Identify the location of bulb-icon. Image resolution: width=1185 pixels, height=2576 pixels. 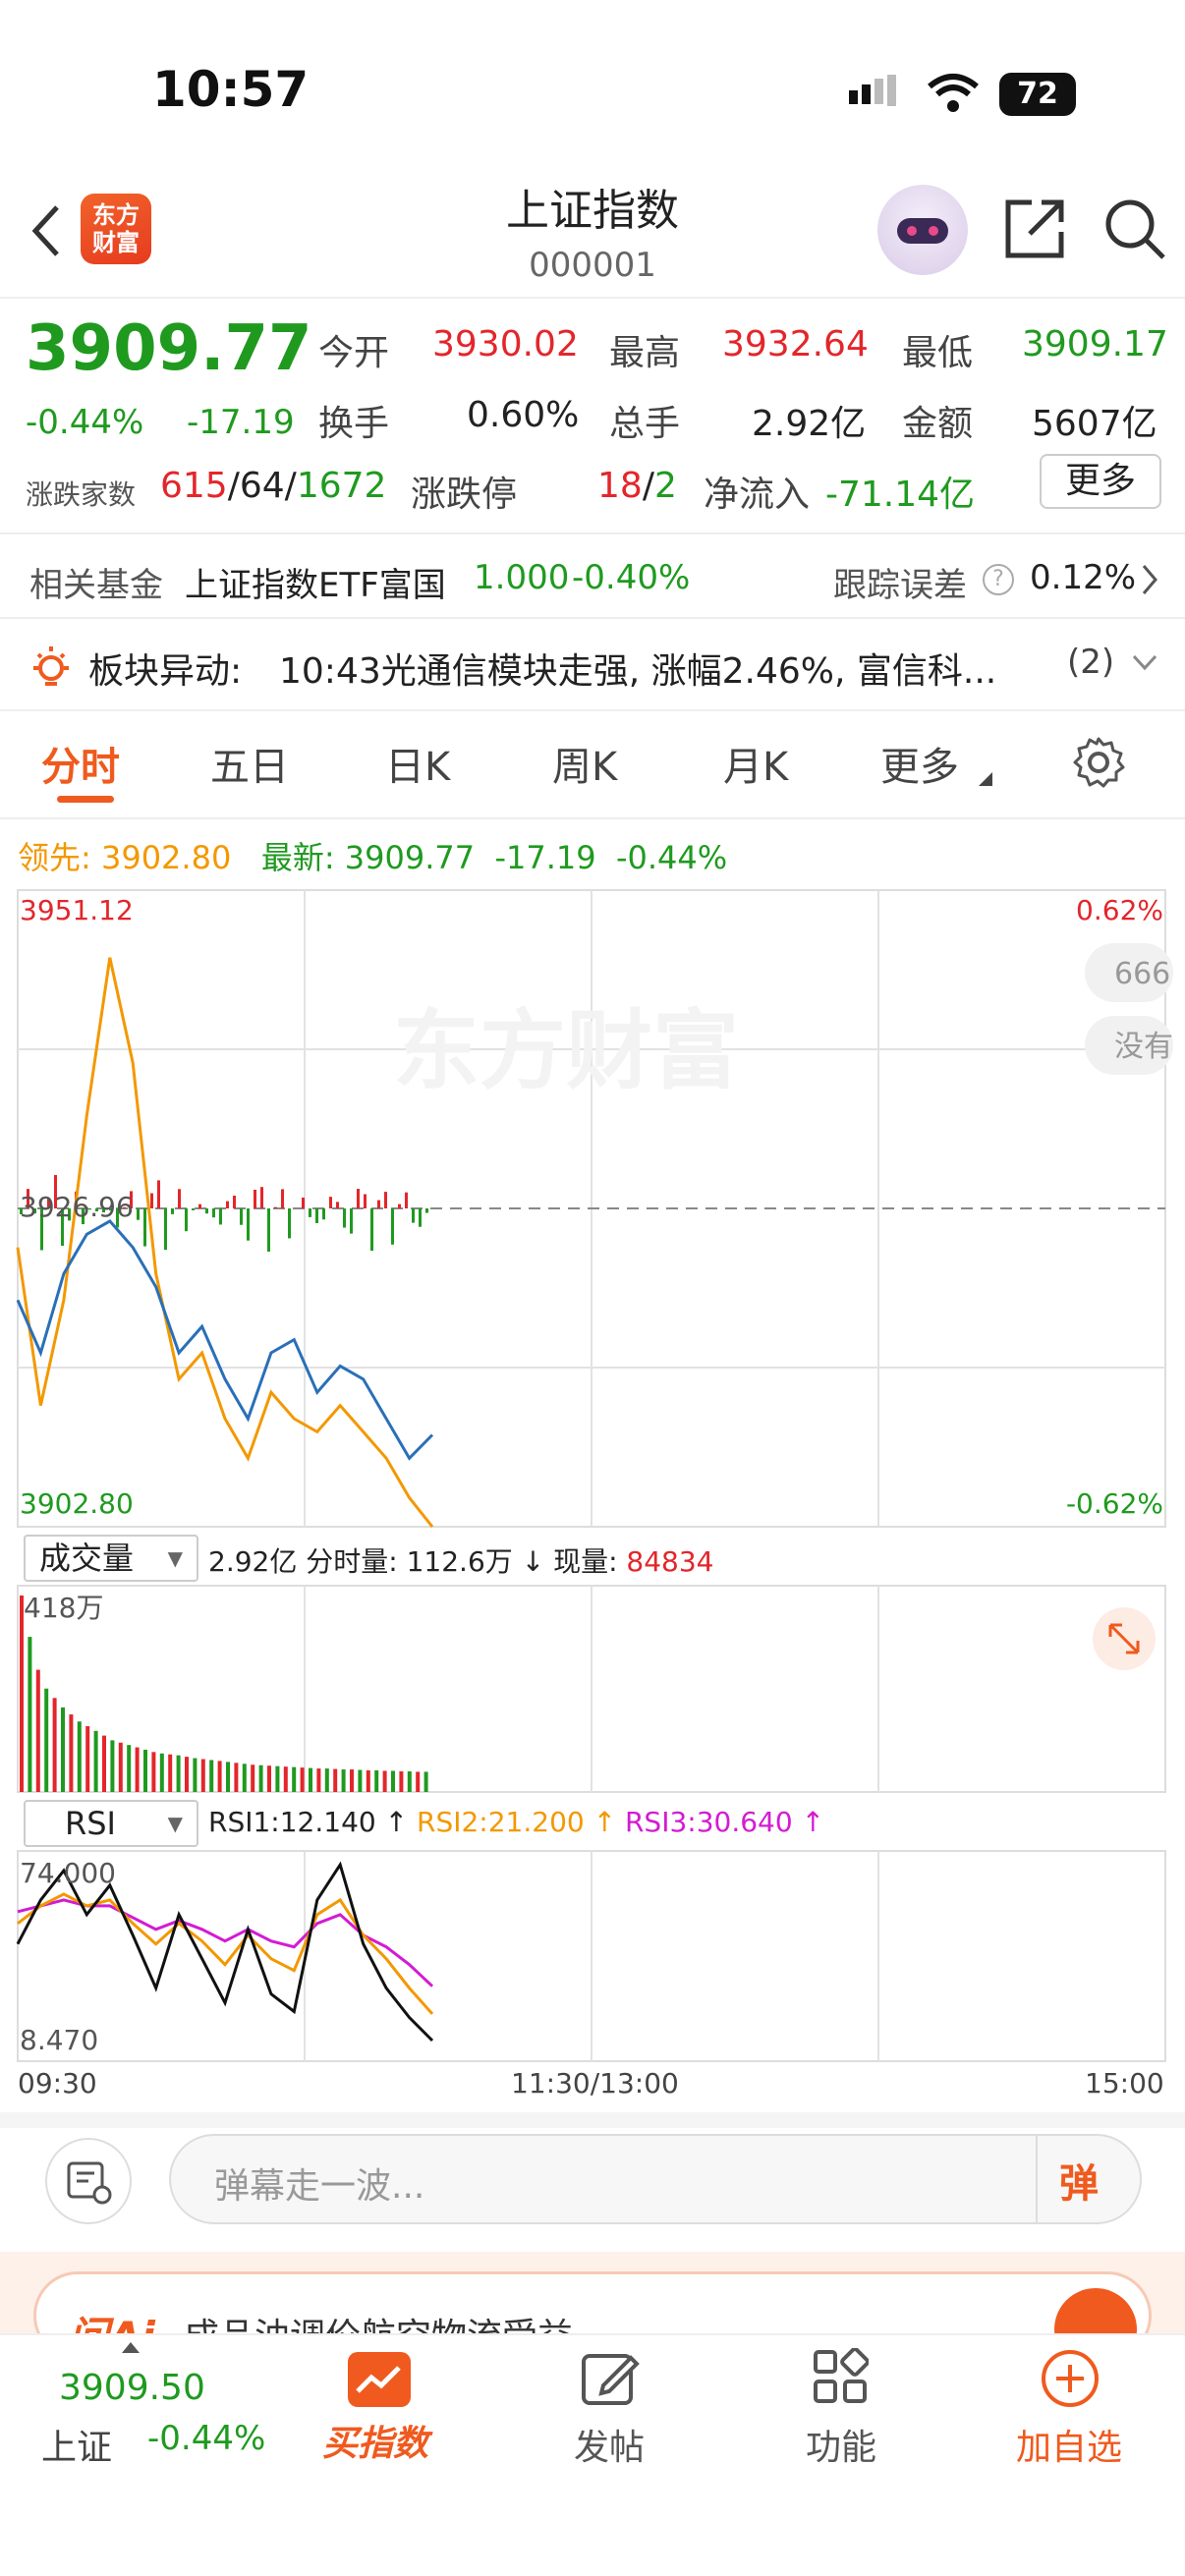
(51, 666).